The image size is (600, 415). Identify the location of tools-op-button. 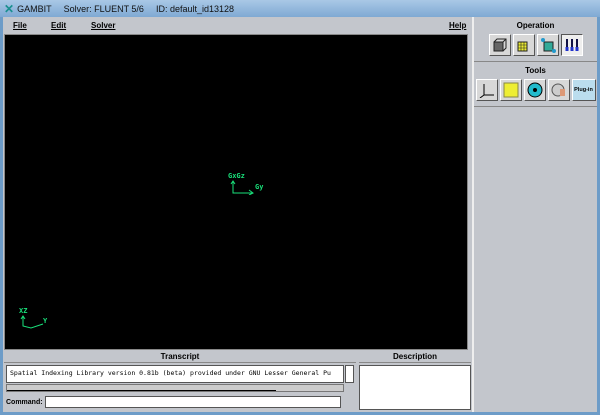
(571, 45).